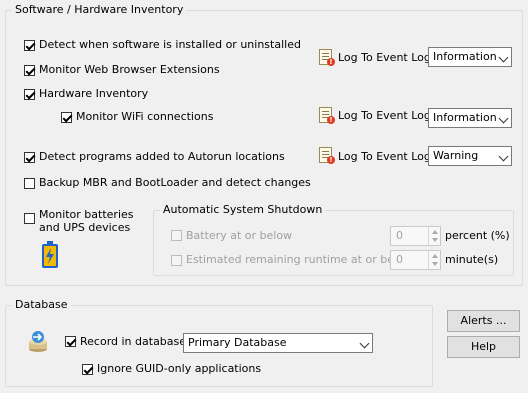 The height and width of the screenshot is (393, 528). Describe the element at coordinates (41, 304) in the screenshot. I see `database-group-title: Database` at that location.